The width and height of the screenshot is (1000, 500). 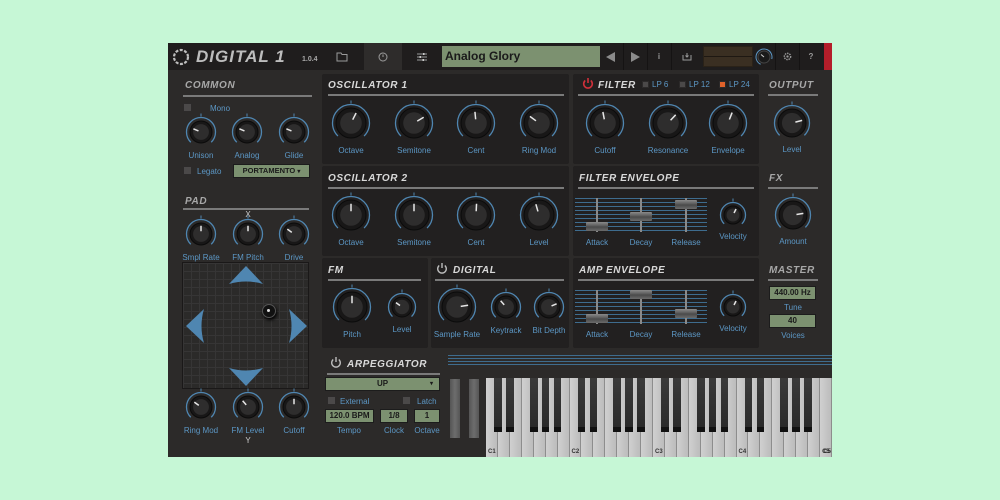 I want to click on latch-checkbox, so click(x=406, y=400).